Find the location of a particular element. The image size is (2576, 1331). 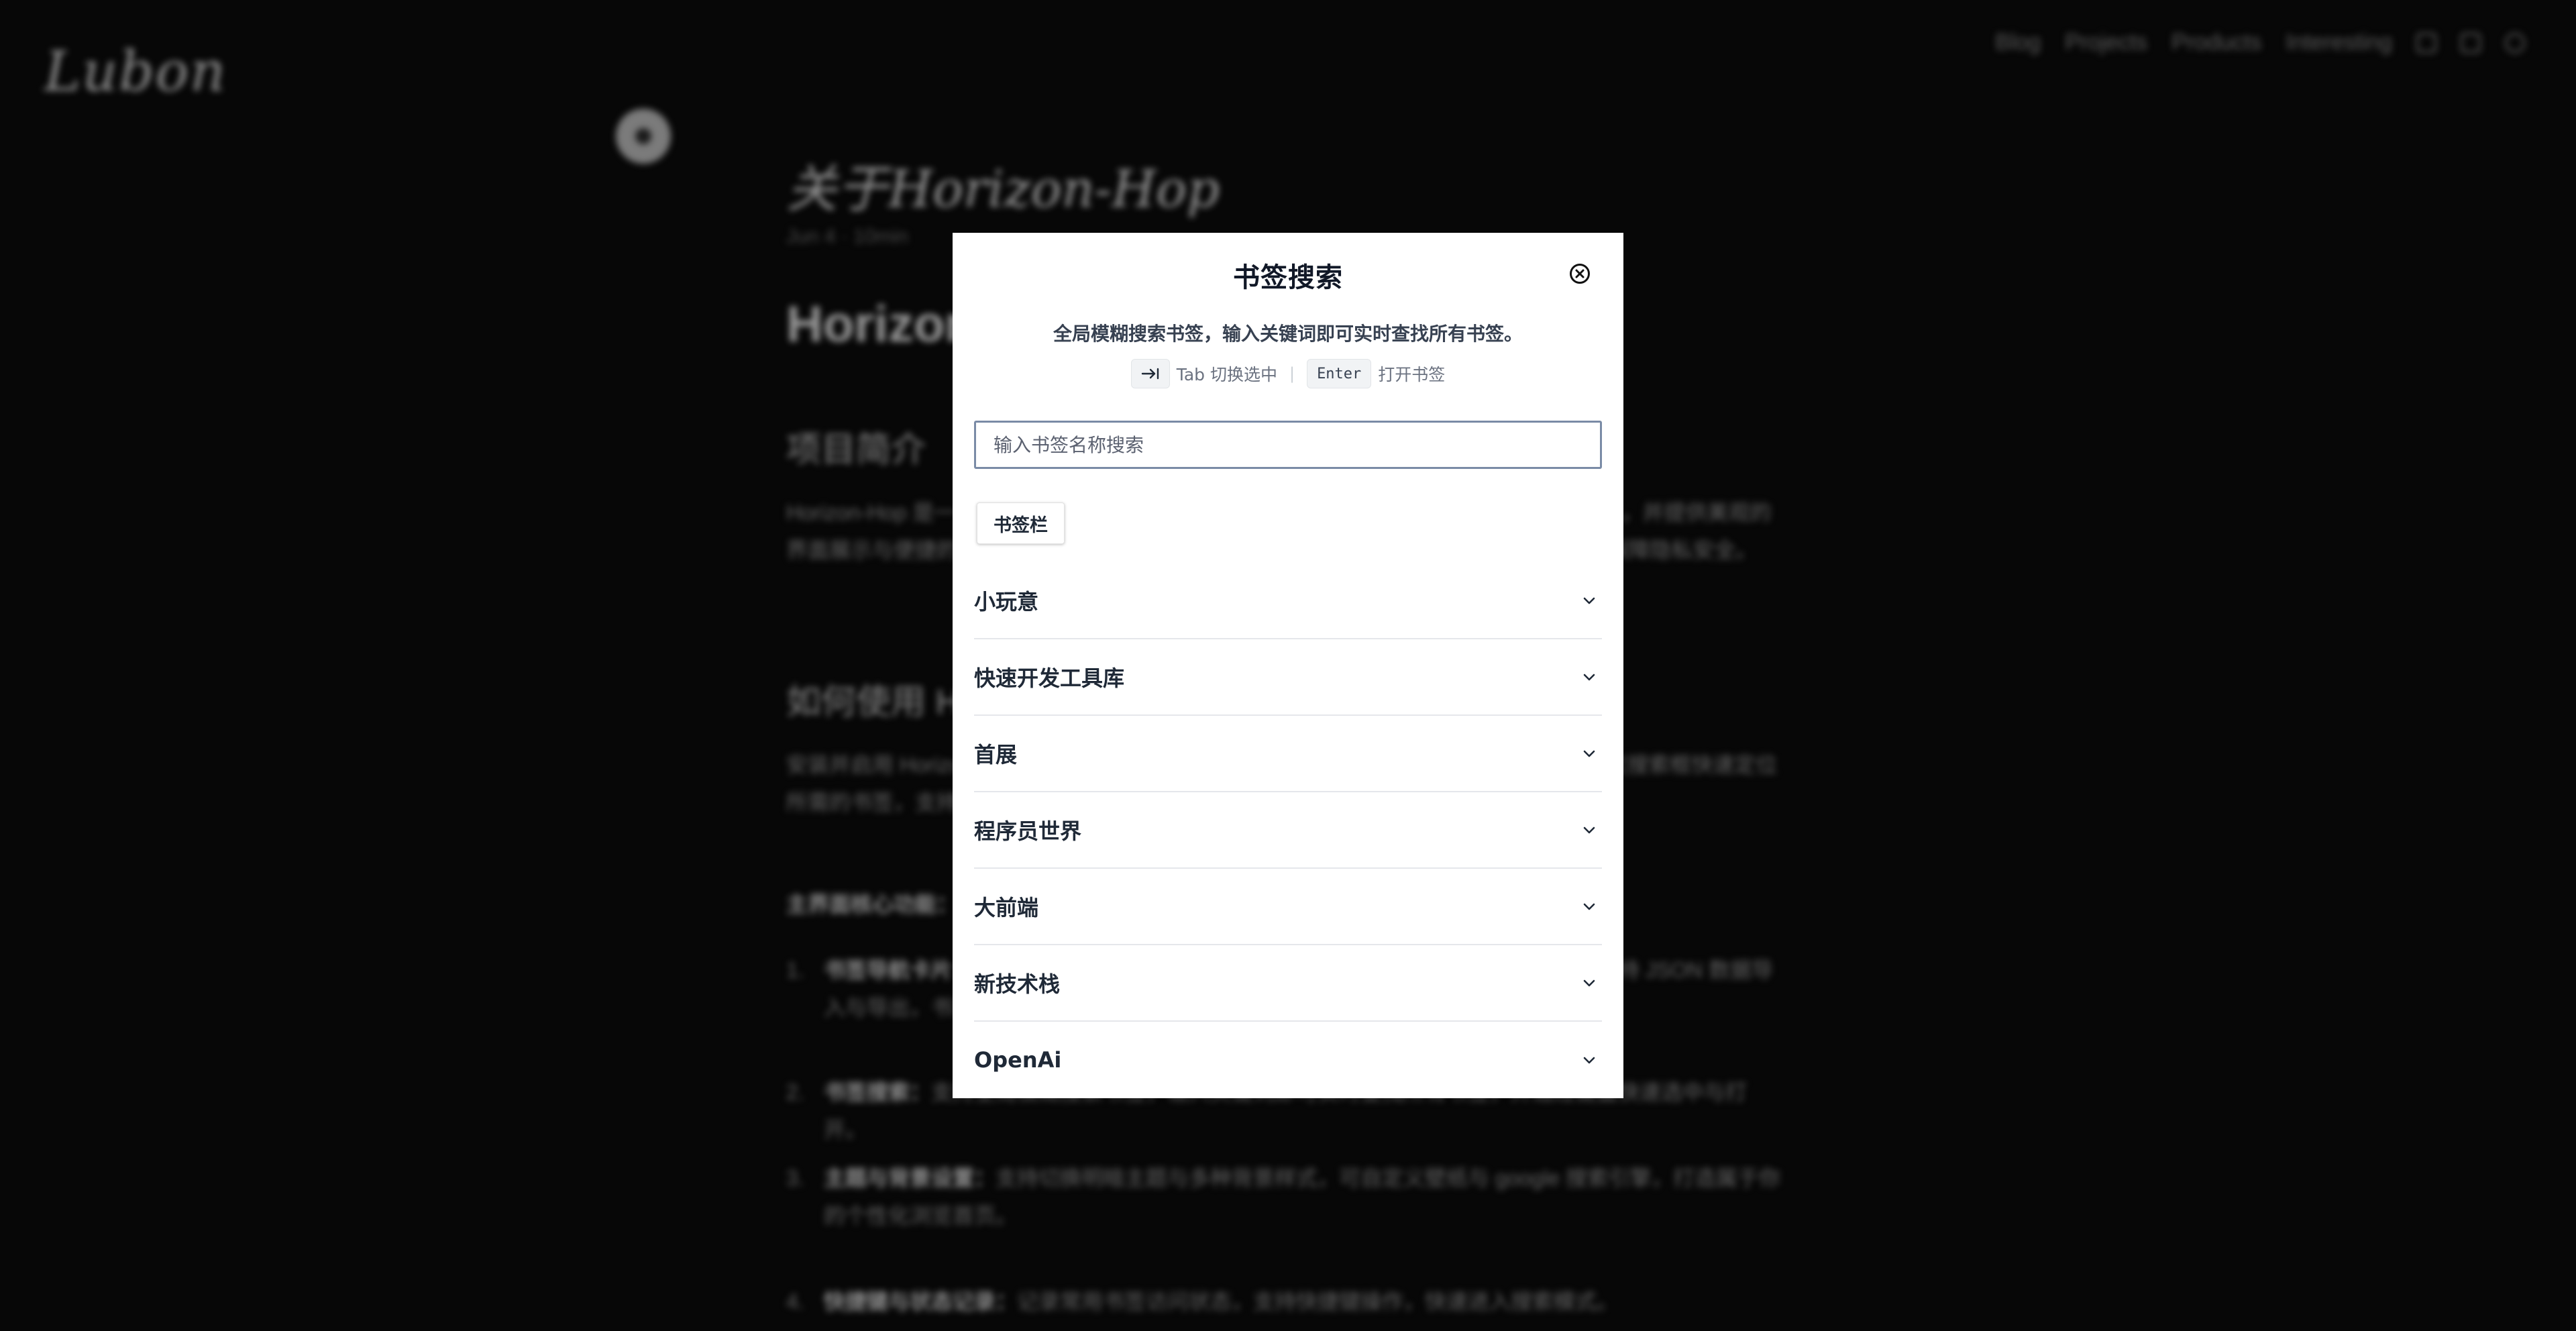

category-item: 程序员世界 is located at coordinates (1288, 830).